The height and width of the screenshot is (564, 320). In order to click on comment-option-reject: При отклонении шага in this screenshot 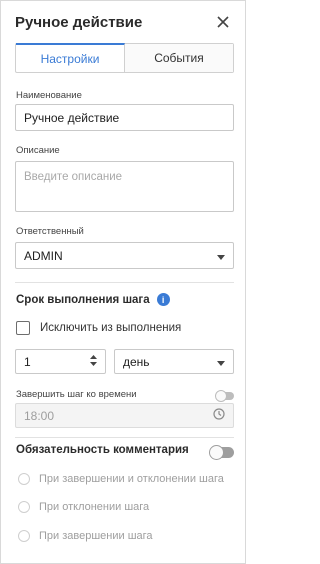, I will do `click(83, 507)`.